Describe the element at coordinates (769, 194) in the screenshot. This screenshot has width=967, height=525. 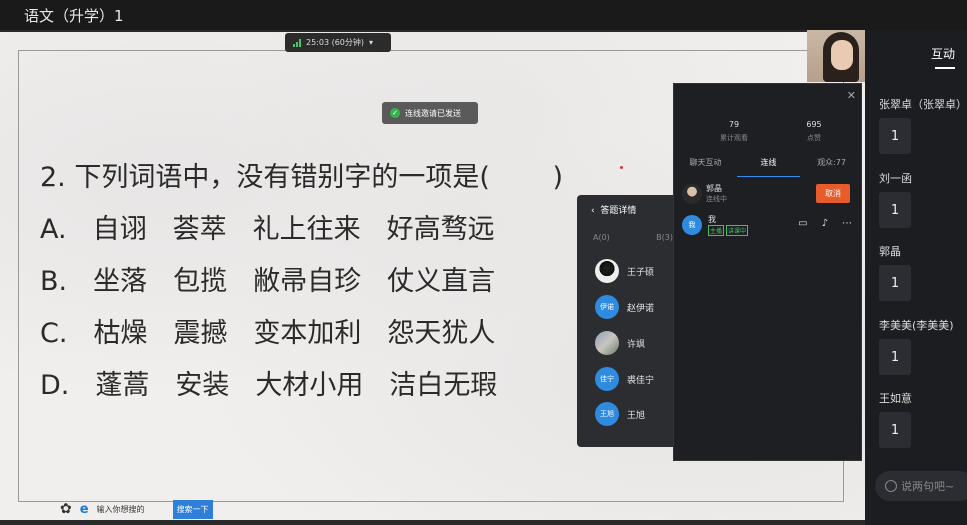
I see `caller-row: 郭晶 连线中 取消` at that location.